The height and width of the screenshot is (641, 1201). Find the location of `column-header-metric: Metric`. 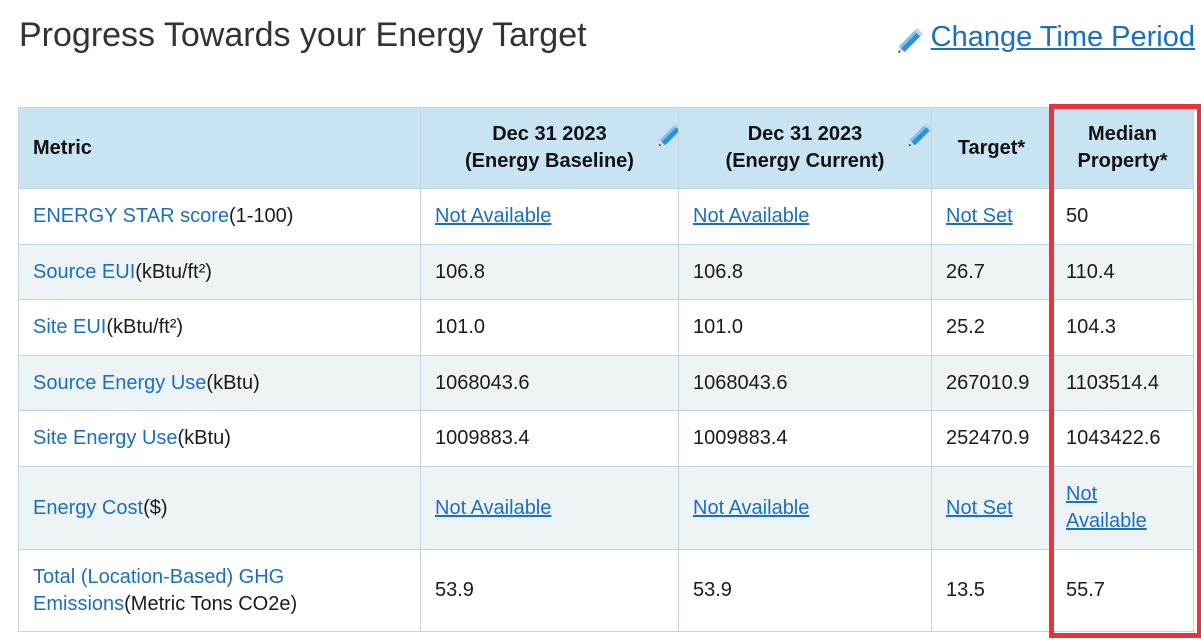

column-header-metric: Metric is located at coordinates (219, 148).